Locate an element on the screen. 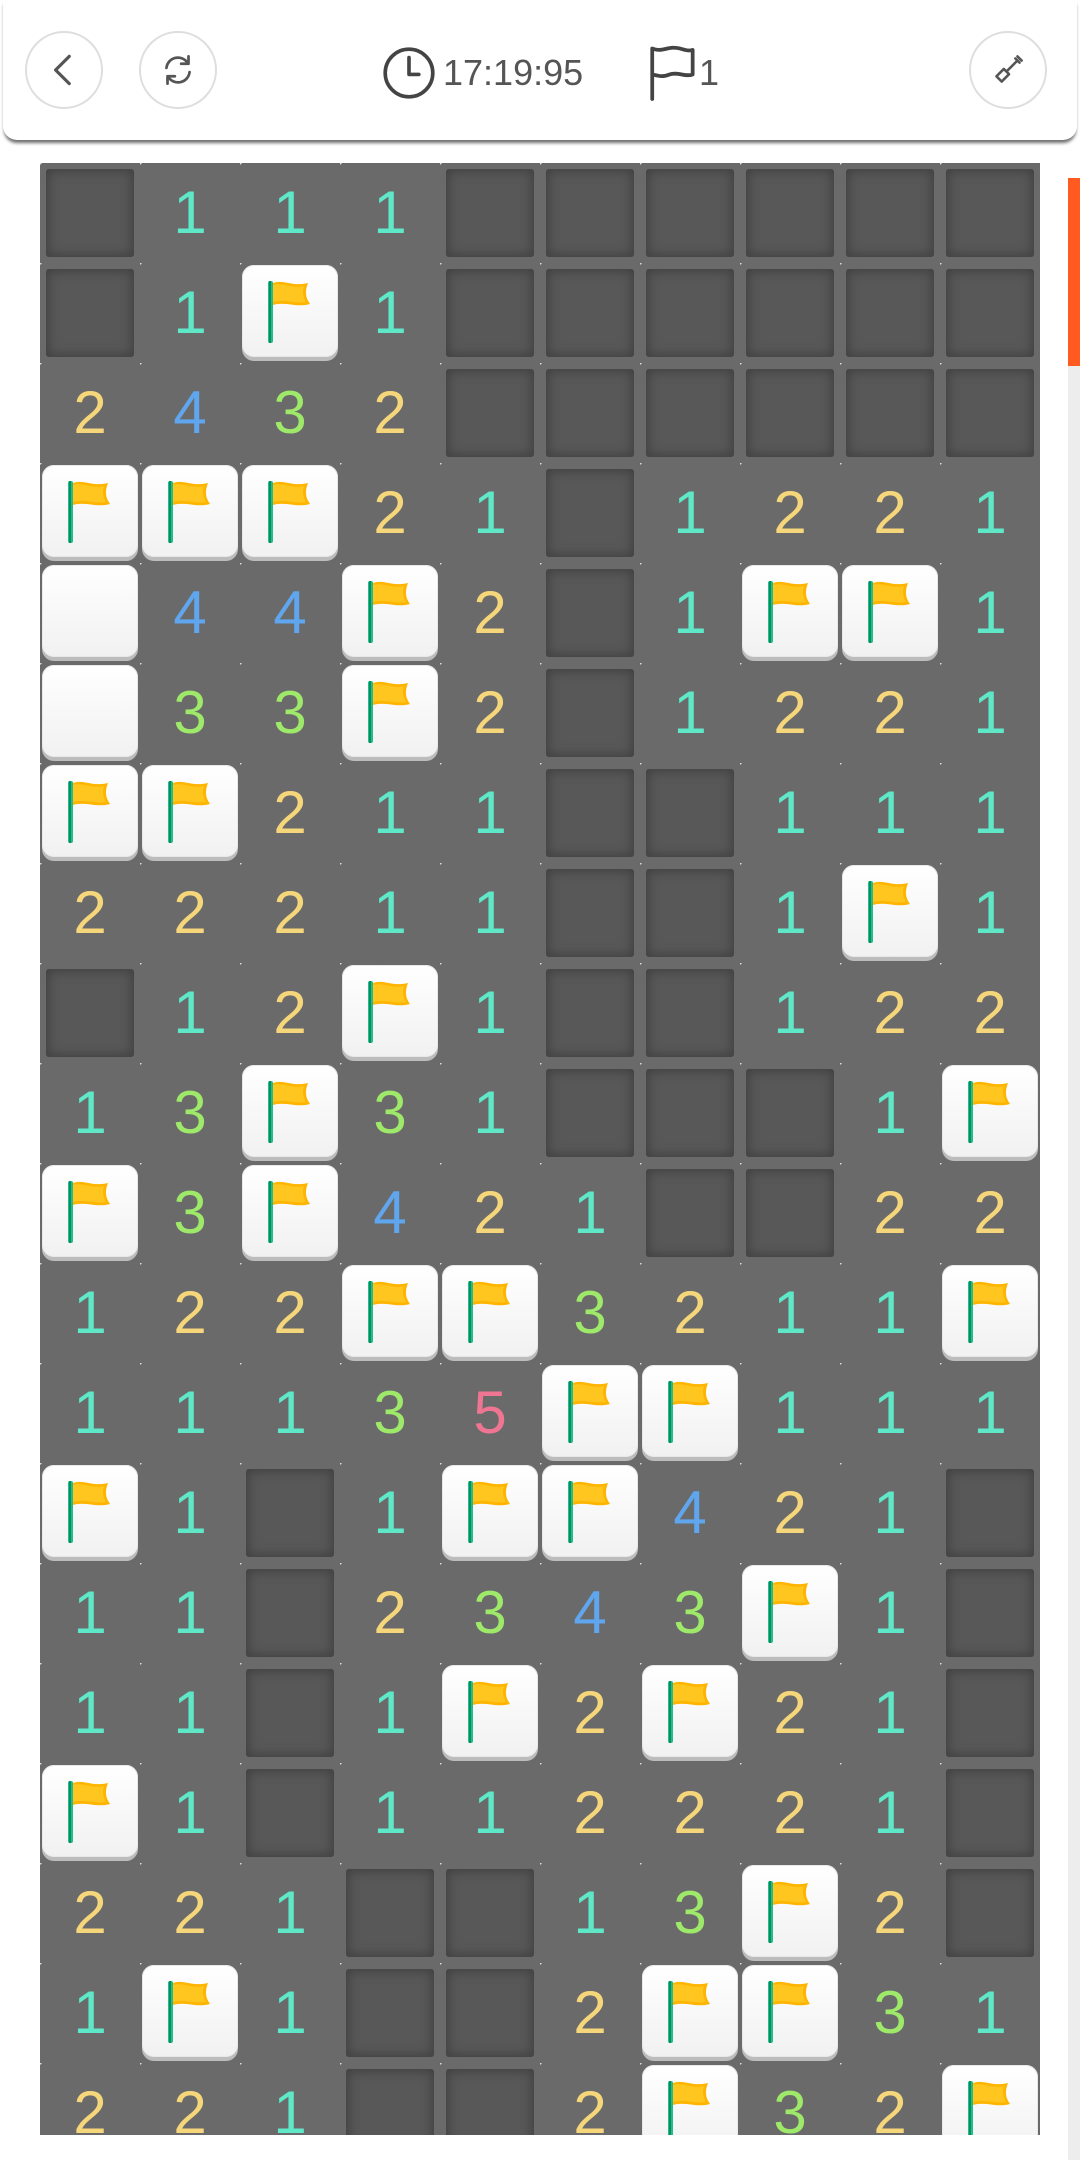 The height and width of the screenshot is (2160, 1080). revealed-blank-cell is located at coordinates (90, 713).